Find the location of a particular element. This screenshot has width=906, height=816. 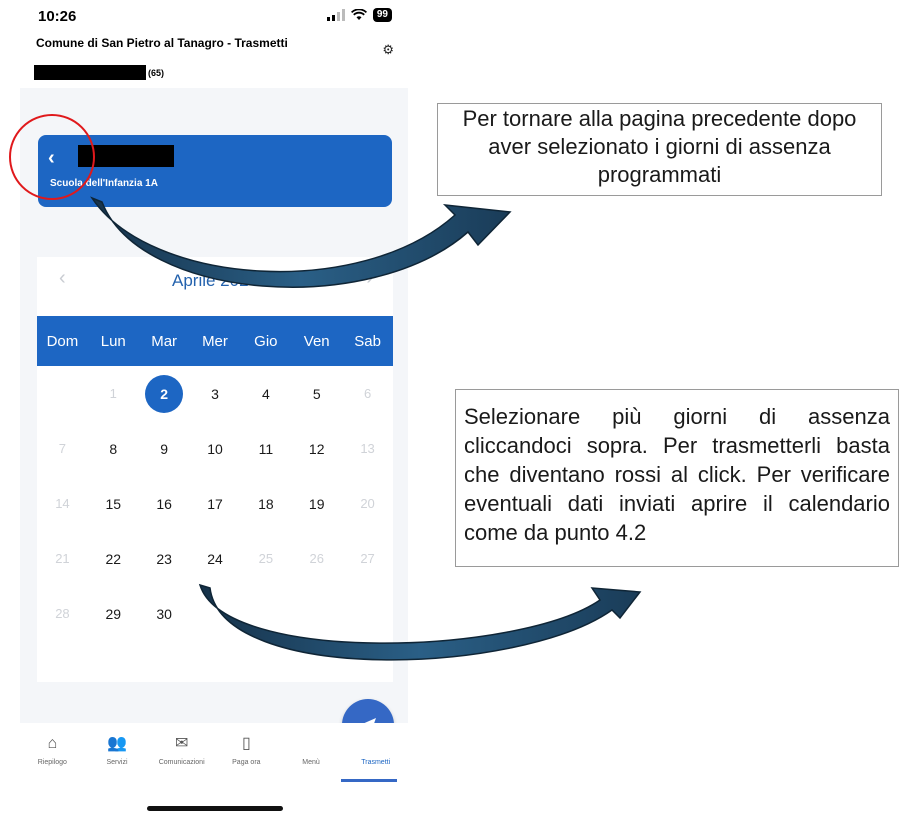

next-month-button: › is located at coordinates (369, 278).